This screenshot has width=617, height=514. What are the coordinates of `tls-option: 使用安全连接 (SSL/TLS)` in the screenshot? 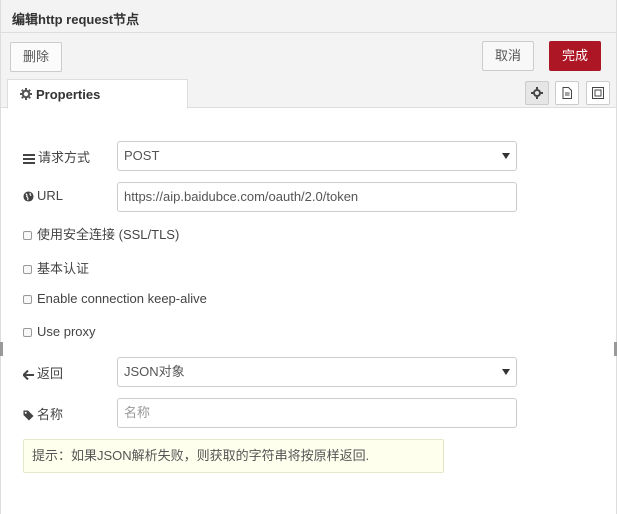 It's located at (101, 233).